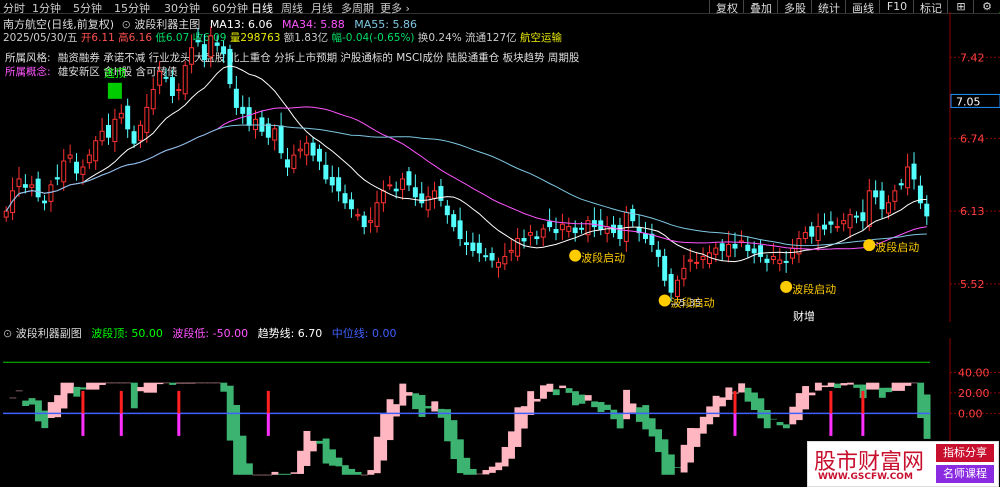 The height and width of the screenshot is (487, 1000). I want to click on bottom-signal-bar, so click(735, 424).